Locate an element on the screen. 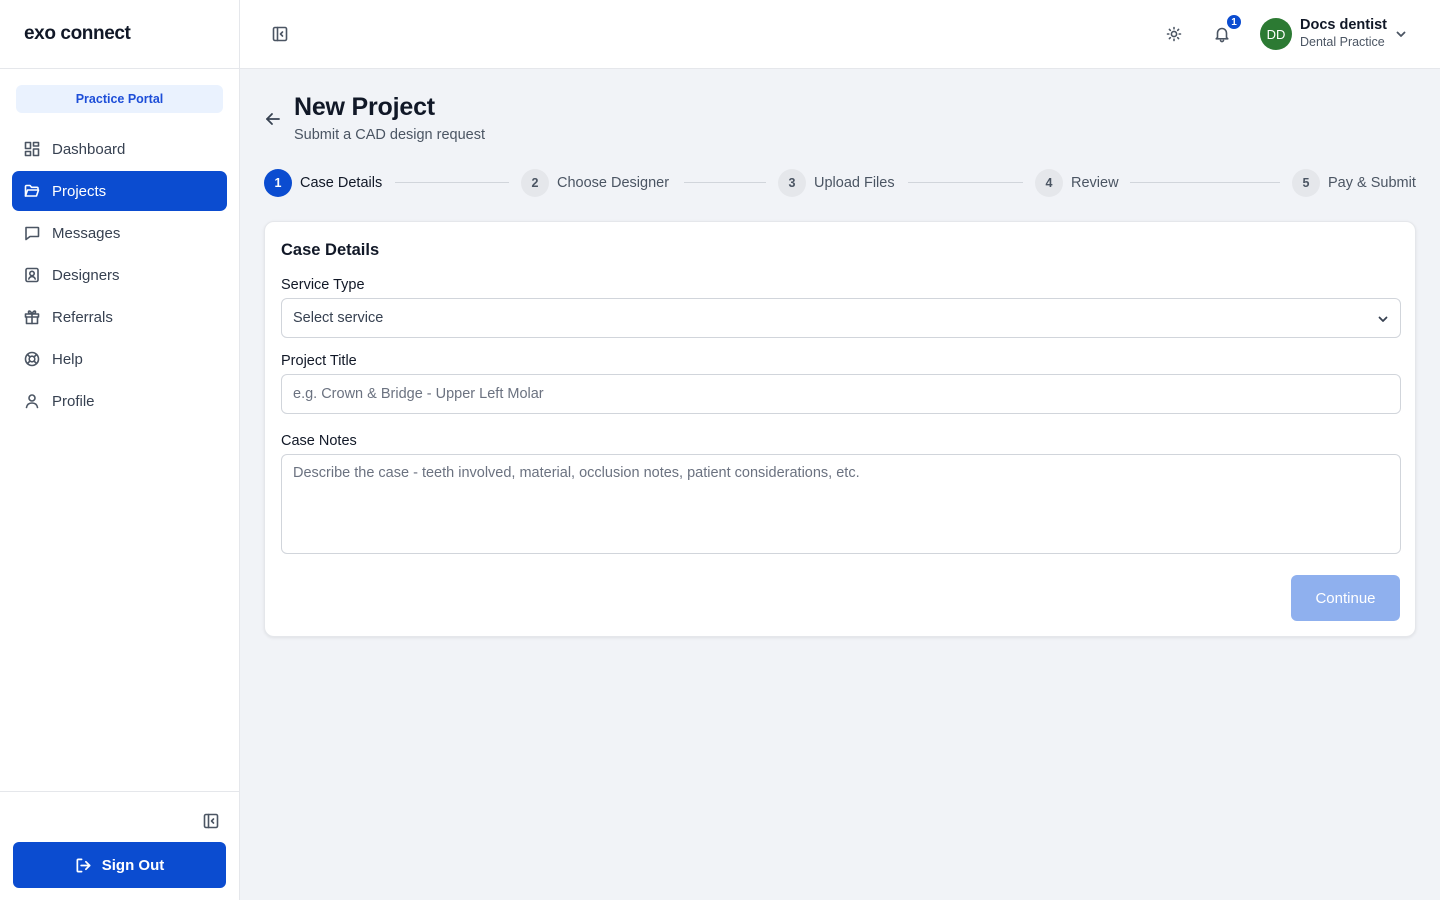 The height and width of the screenshot is (900, 1440). designer-icon is located at coordinates (32, 275).